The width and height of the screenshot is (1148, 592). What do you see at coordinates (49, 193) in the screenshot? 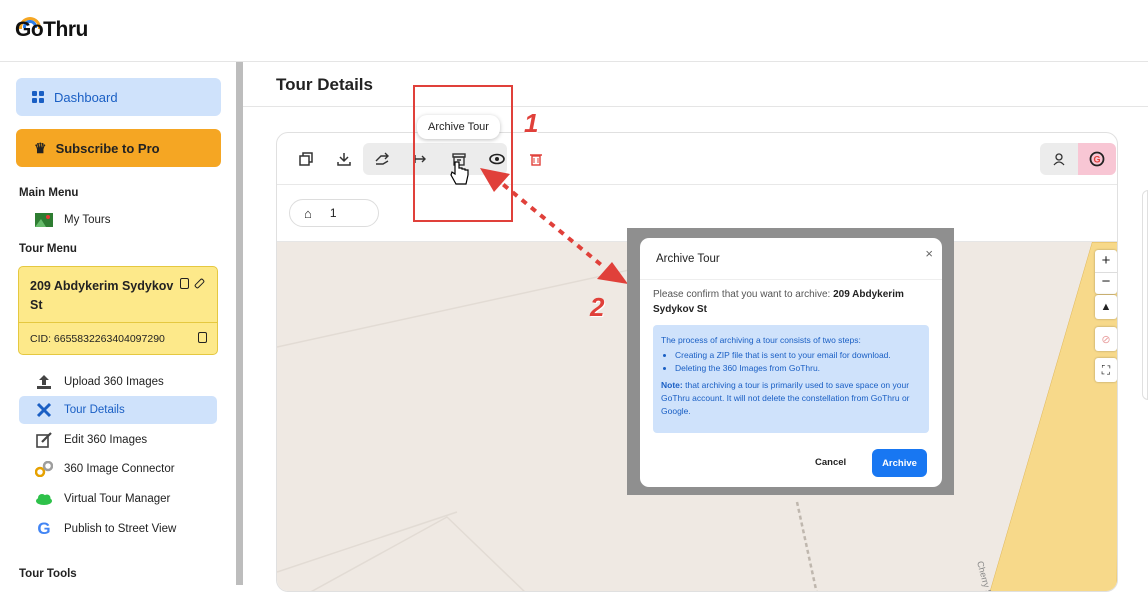
I see `main-menu-heading: Main Menu` at bounding box center [49, 193].